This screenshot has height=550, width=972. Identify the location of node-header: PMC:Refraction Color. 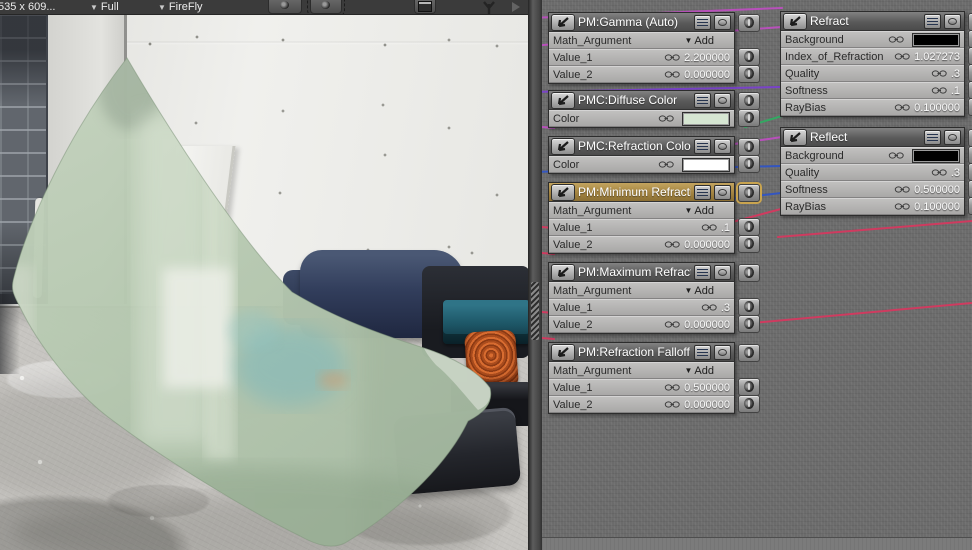
(641, 146).